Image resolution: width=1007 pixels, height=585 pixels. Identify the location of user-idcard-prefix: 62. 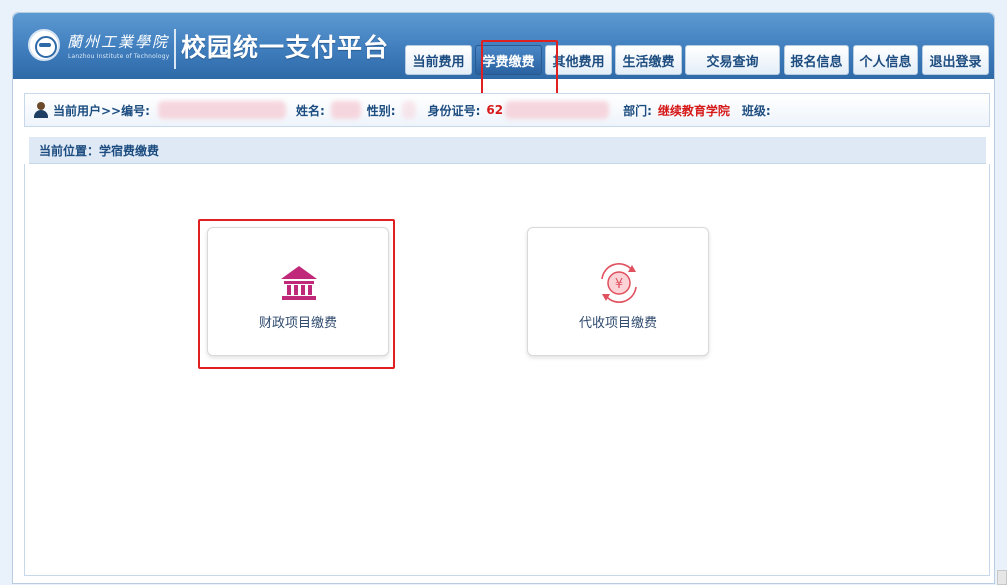
(495, 110).